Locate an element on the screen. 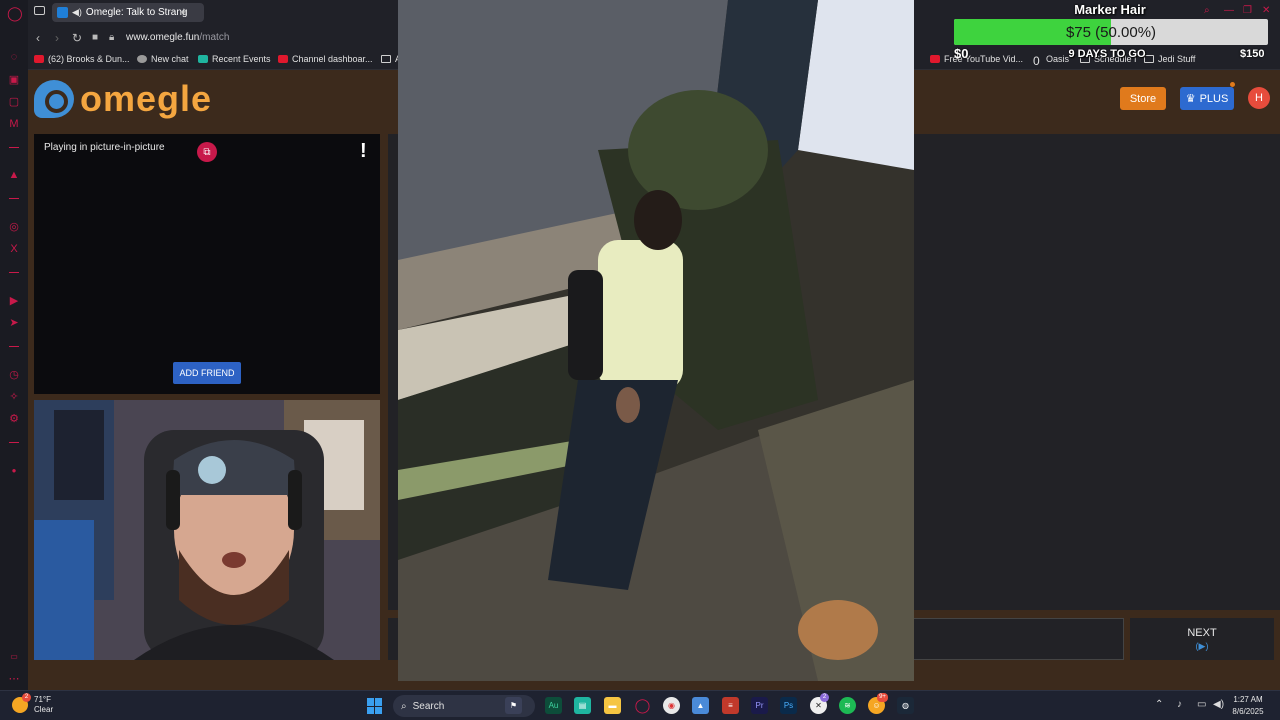 Image resolution: width=1280 pixels, height=720 pixels. bookmark-item: Recent Events is located at coordinates (234, 59).